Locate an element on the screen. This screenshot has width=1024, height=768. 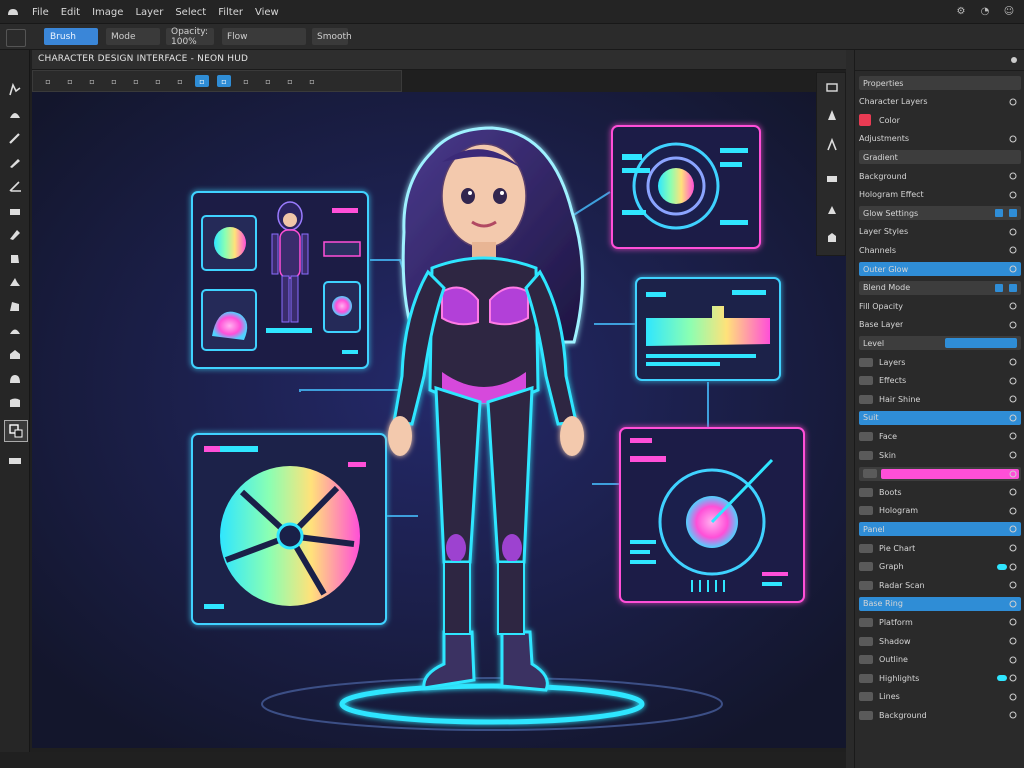
paths-panel-button is located at coordinates (832, 145).